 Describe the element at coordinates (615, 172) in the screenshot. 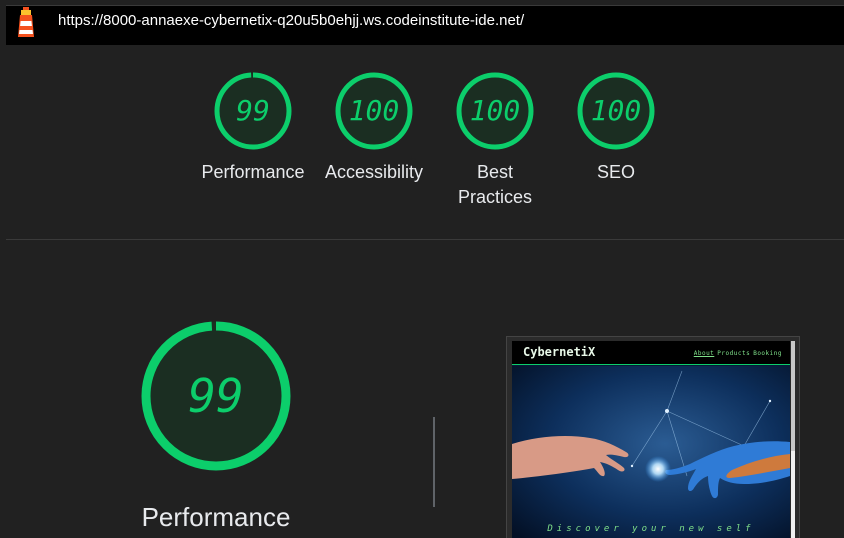

I see `gauge-label: SEO` at that location.